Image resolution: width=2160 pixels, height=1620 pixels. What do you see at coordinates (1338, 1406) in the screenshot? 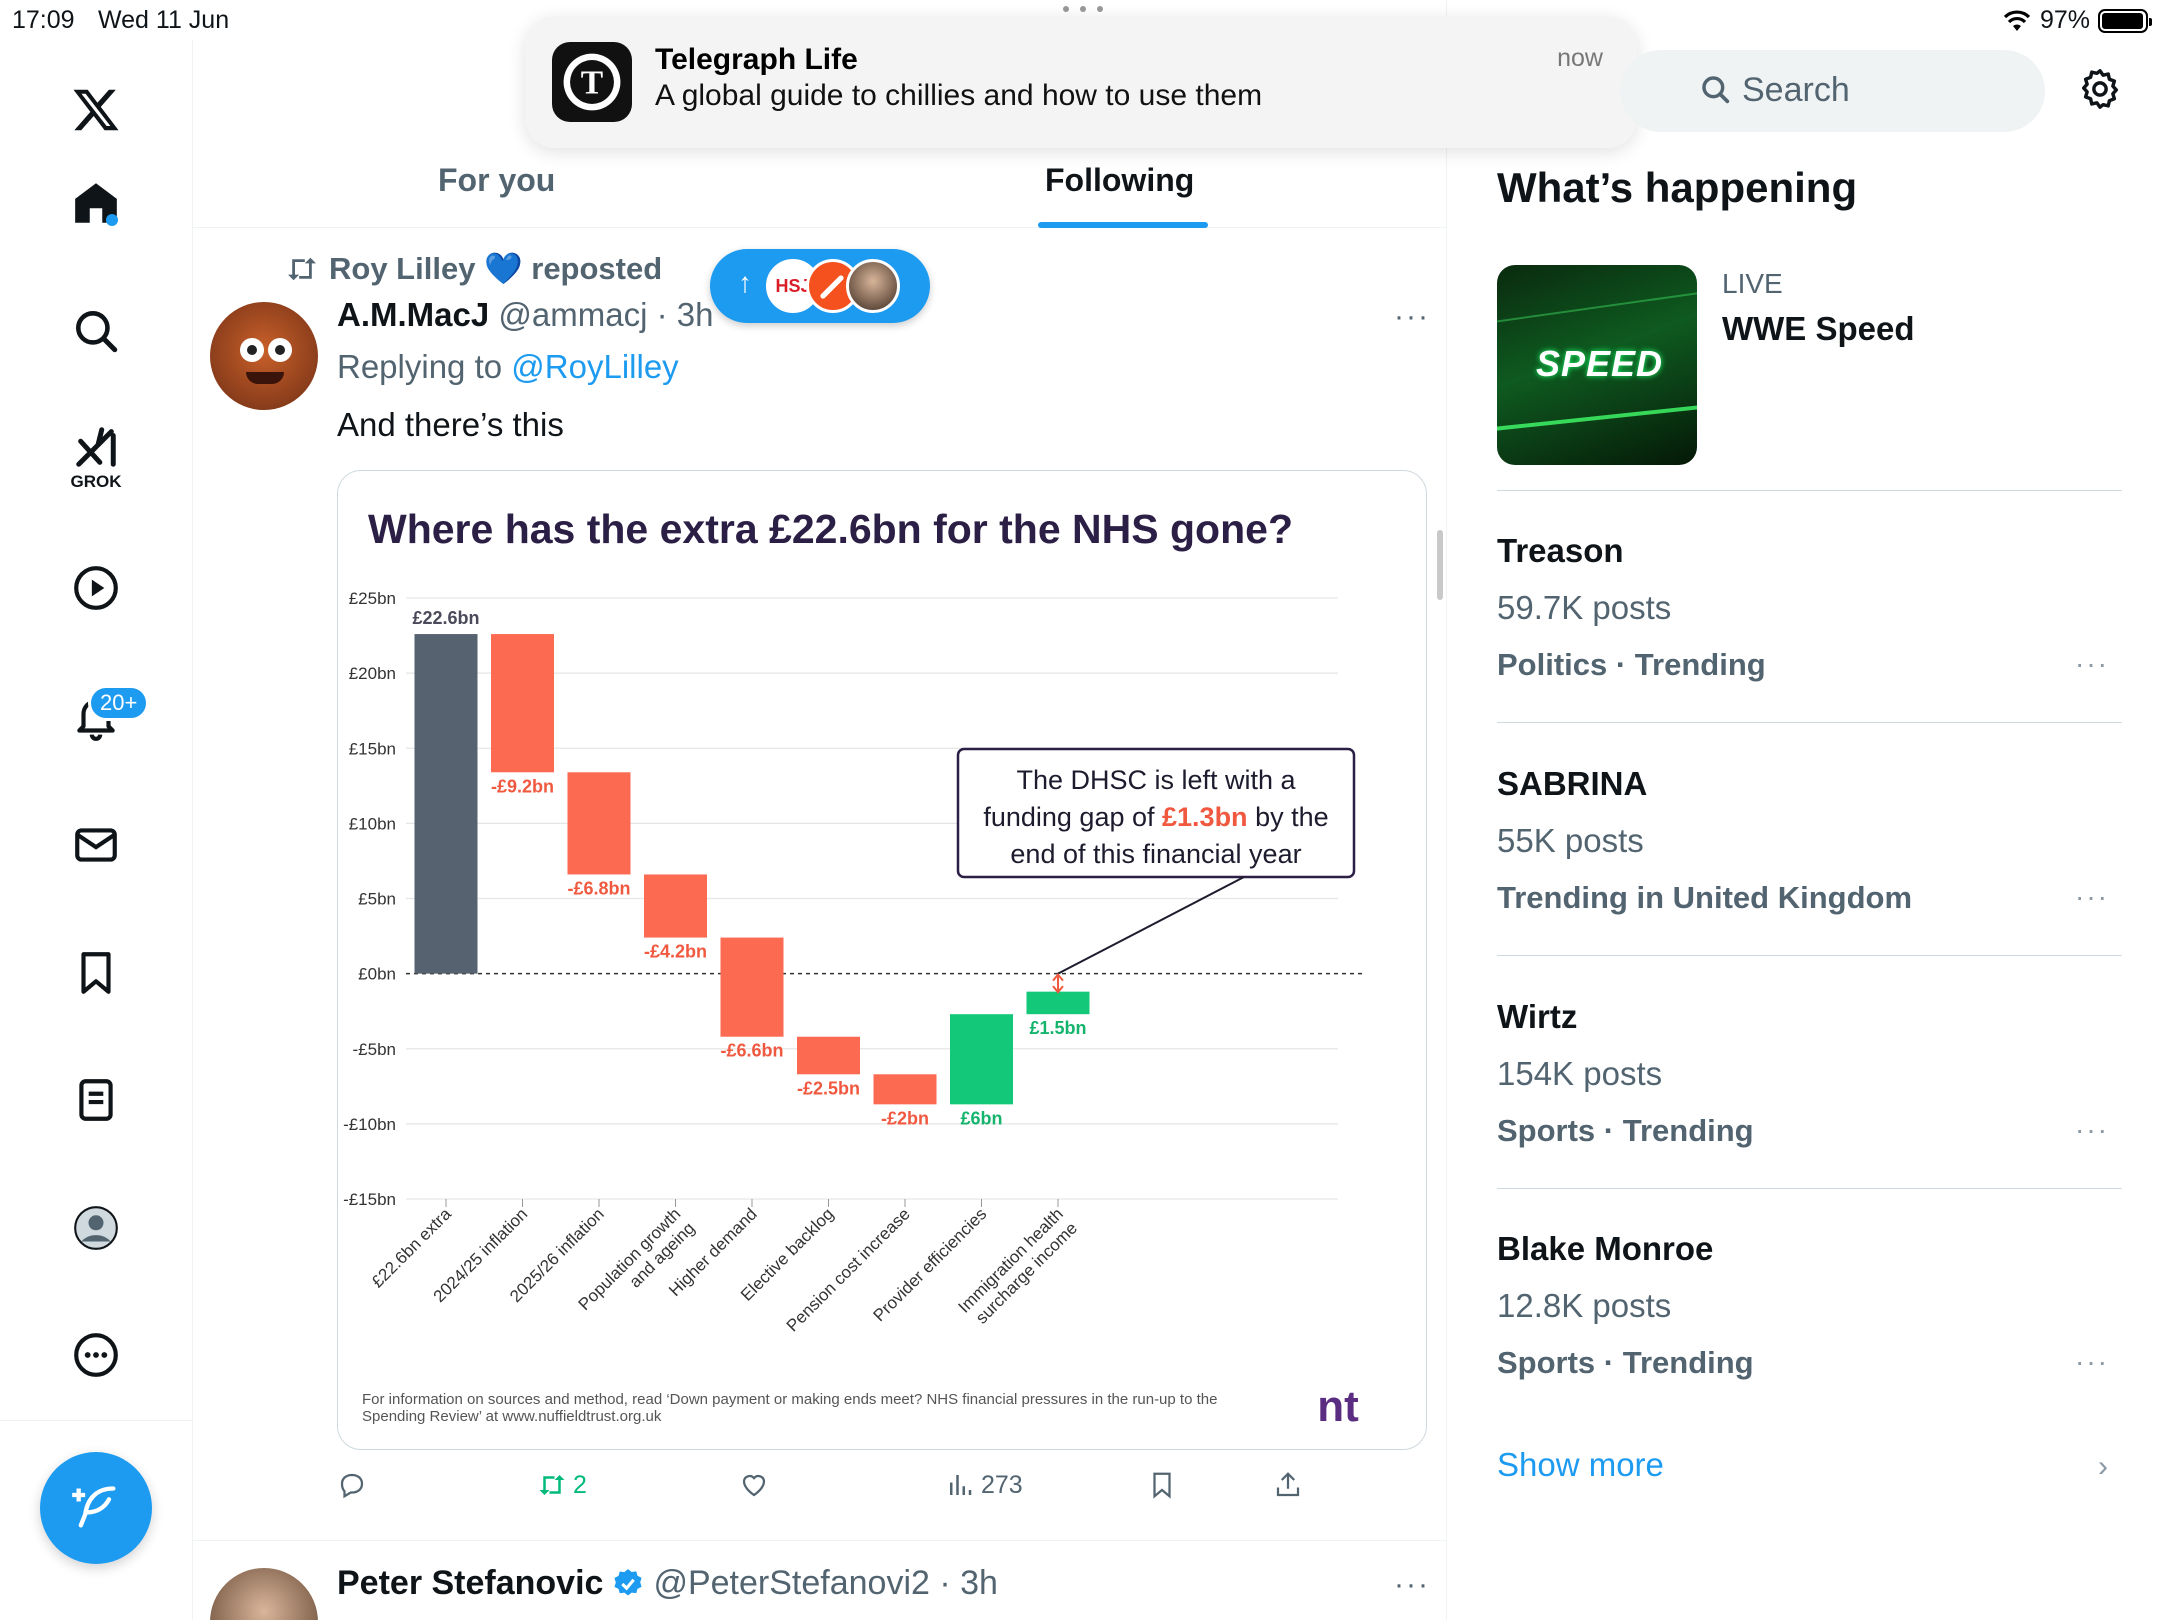
I see `nuffield-trust-logo: nt` at bounding box center [1338, 1406].